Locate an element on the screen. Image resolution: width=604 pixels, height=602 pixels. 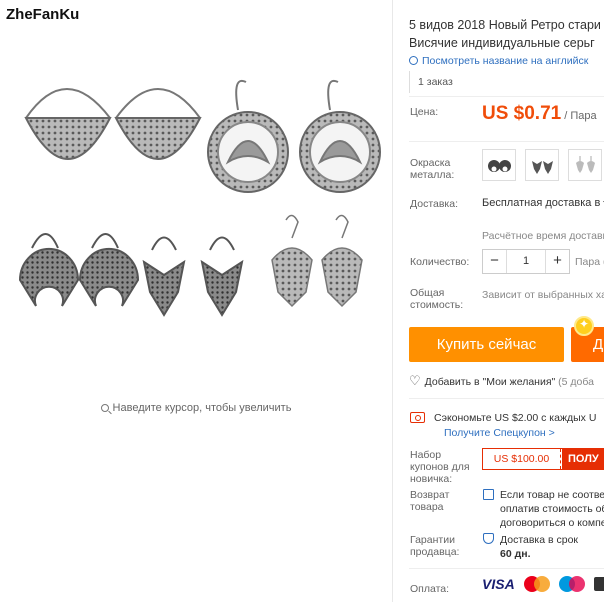
maestro-icon is located at coordinates (571, 584).